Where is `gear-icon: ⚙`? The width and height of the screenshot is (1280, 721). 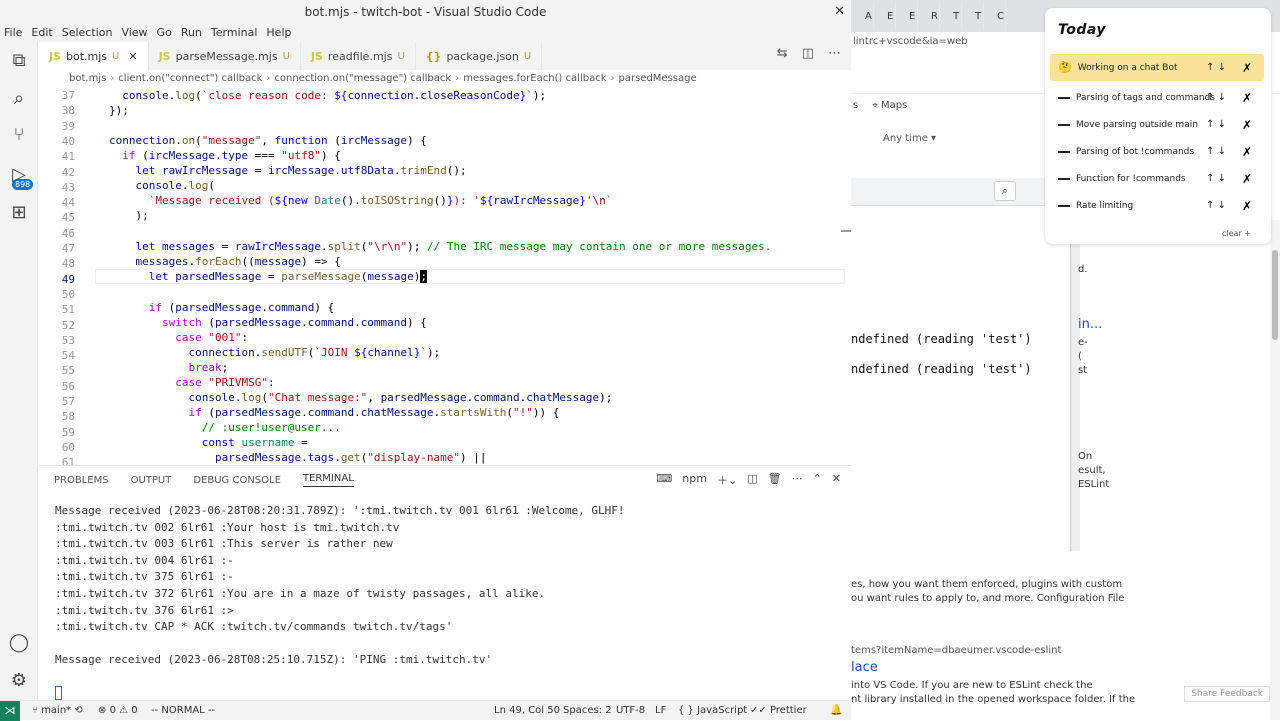
gear-icon: ⚙ is located at coordinates (19, 681).